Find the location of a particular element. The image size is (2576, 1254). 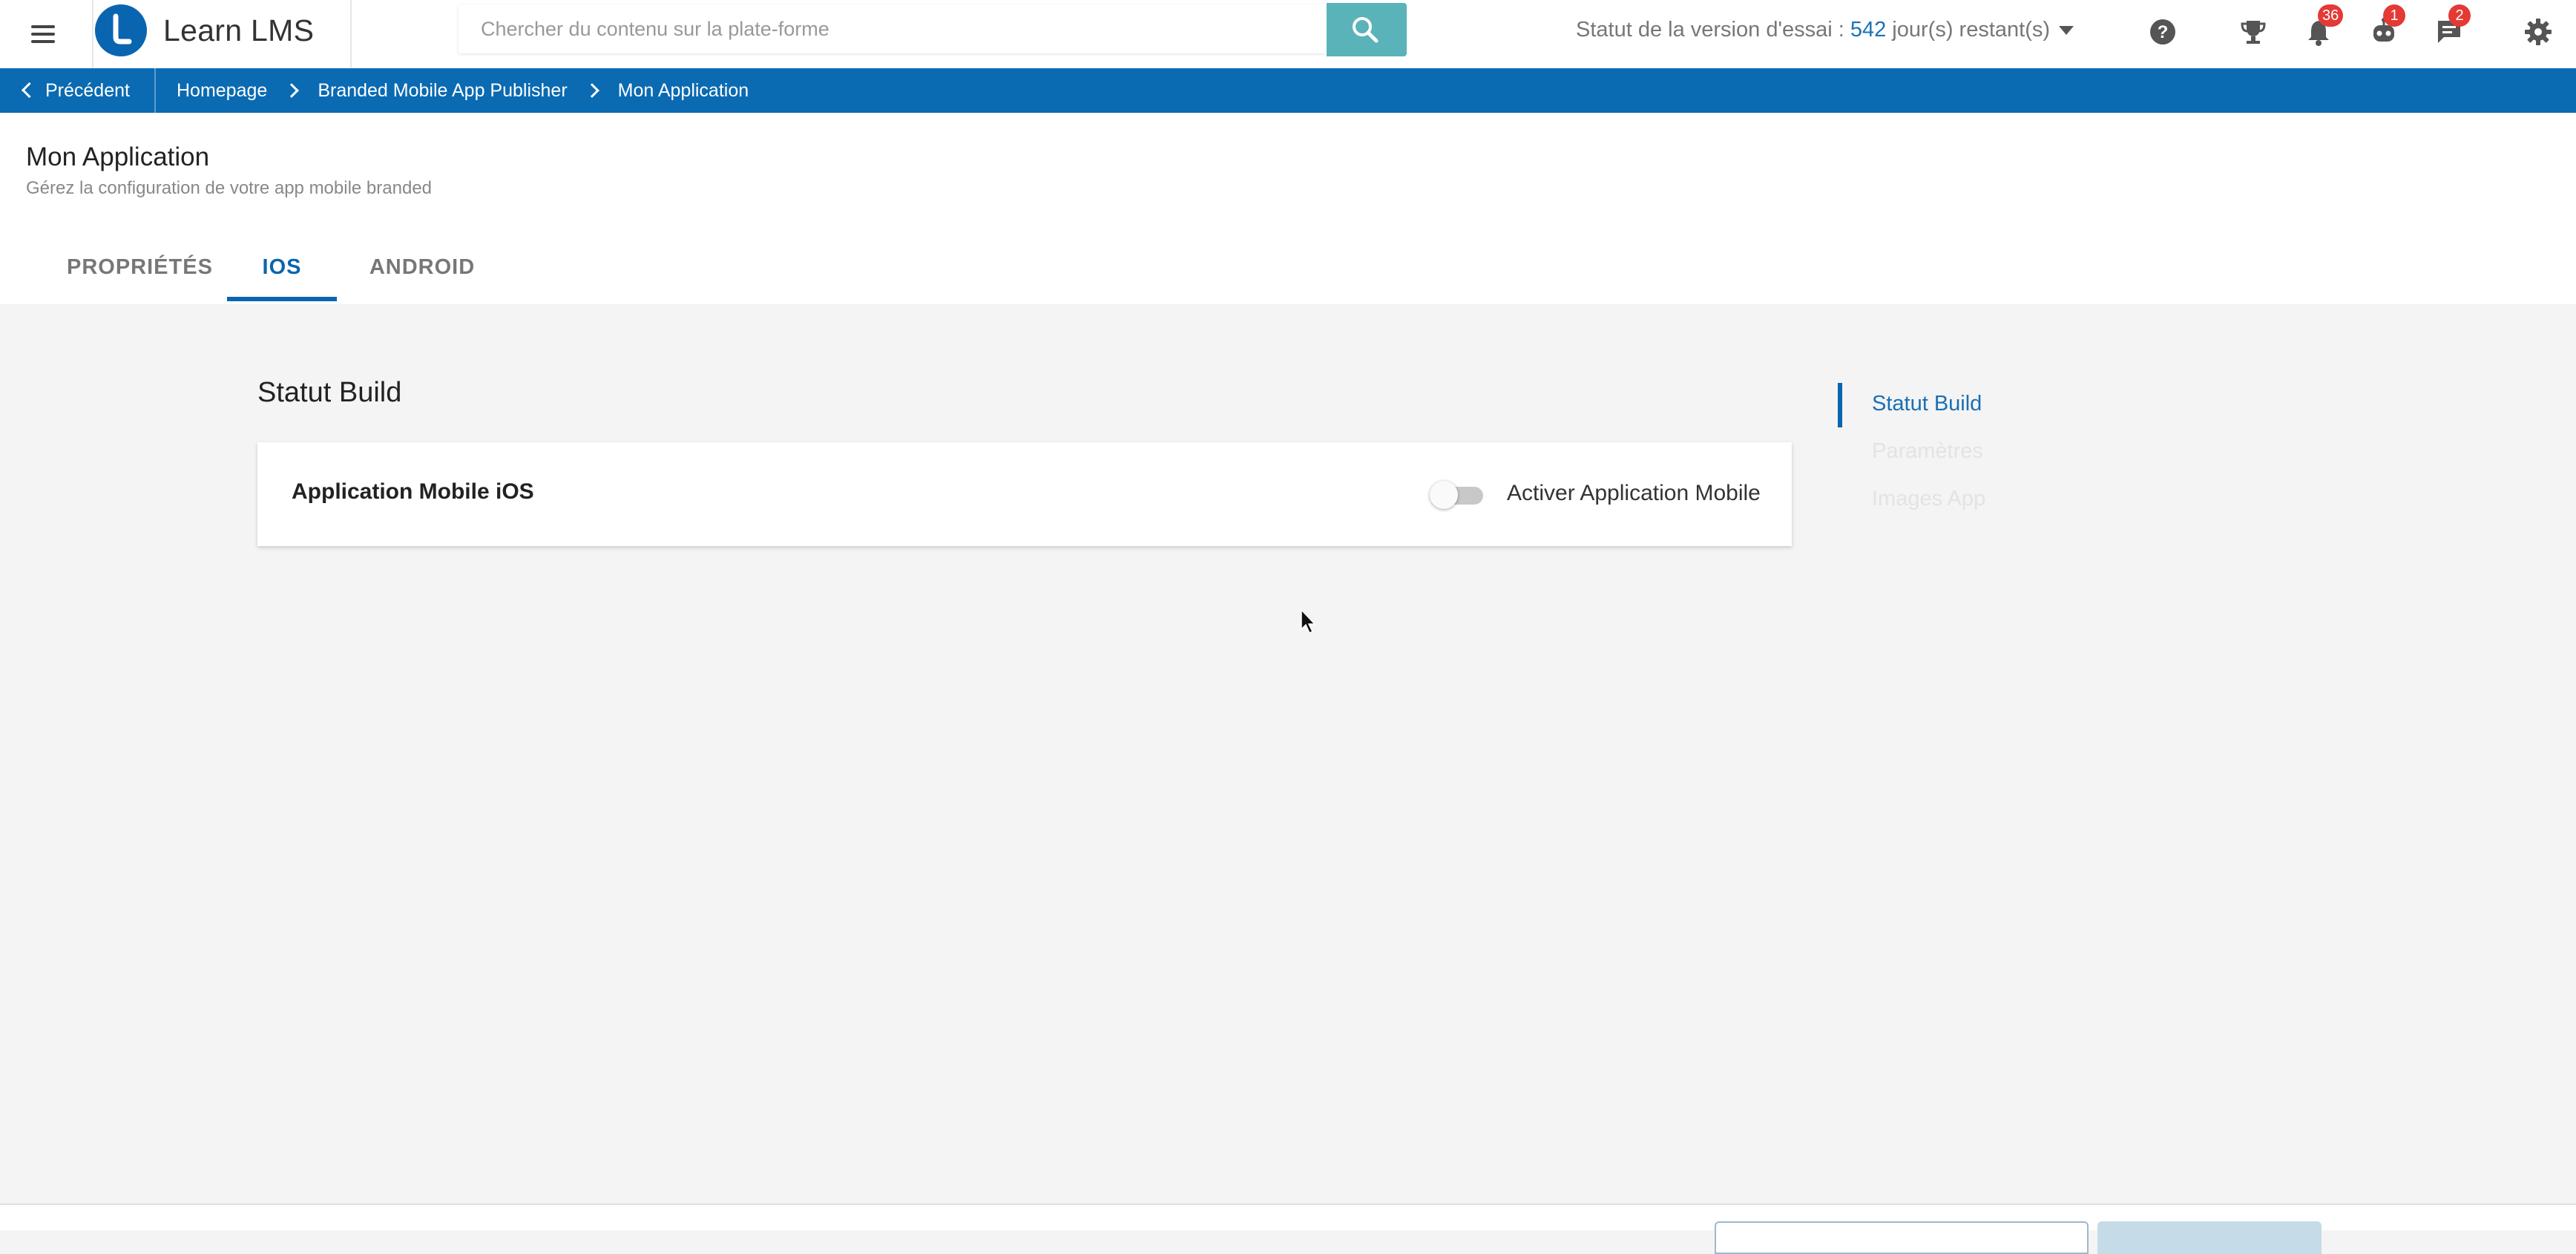

assistant-button: 1 is located at coordinates (2383, 28).